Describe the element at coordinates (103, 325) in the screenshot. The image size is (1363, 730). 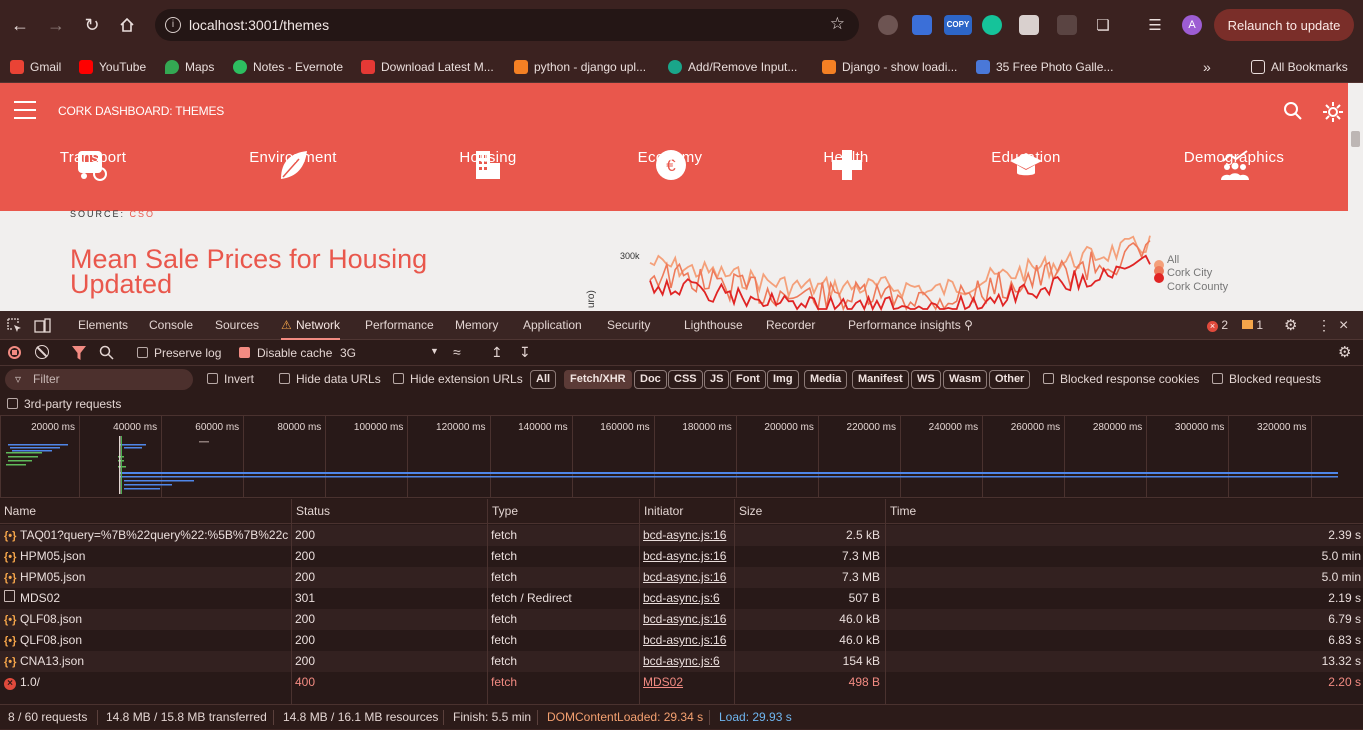
I see `tab-elements: Elements` at that location.